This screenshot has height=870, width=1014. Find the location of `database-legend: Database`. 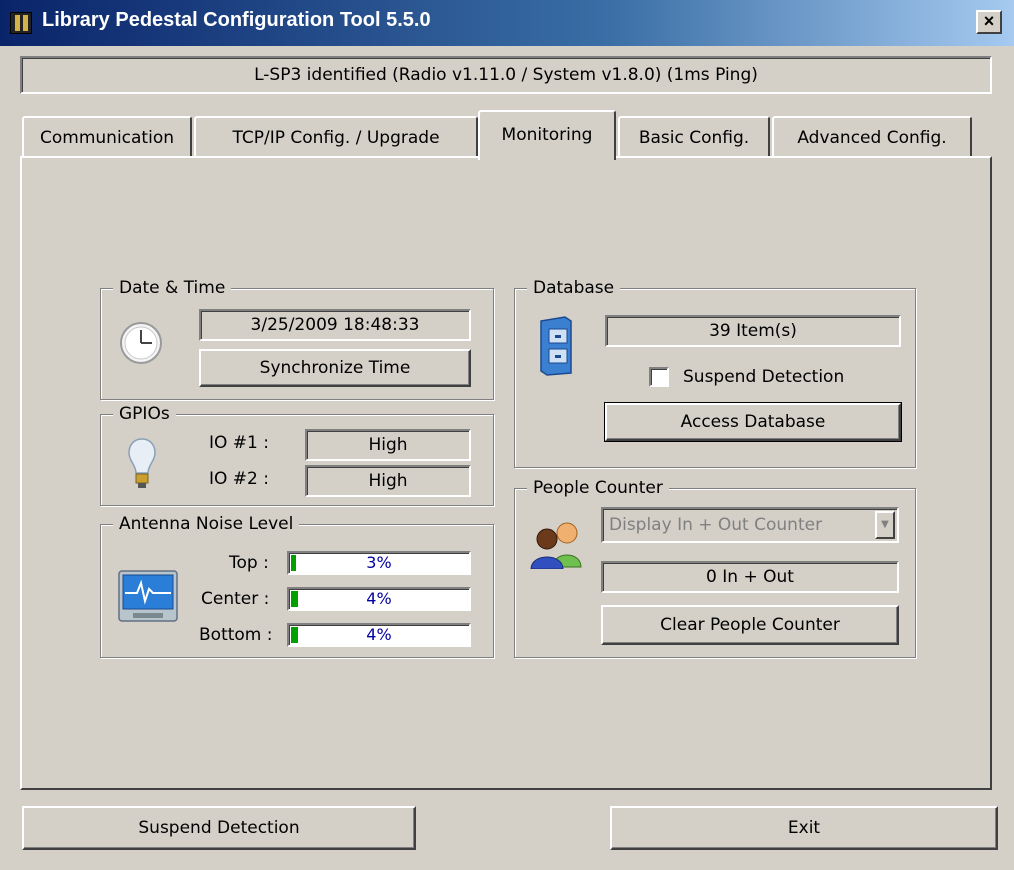

database-legend: Database is located at coordinates (574, 288).